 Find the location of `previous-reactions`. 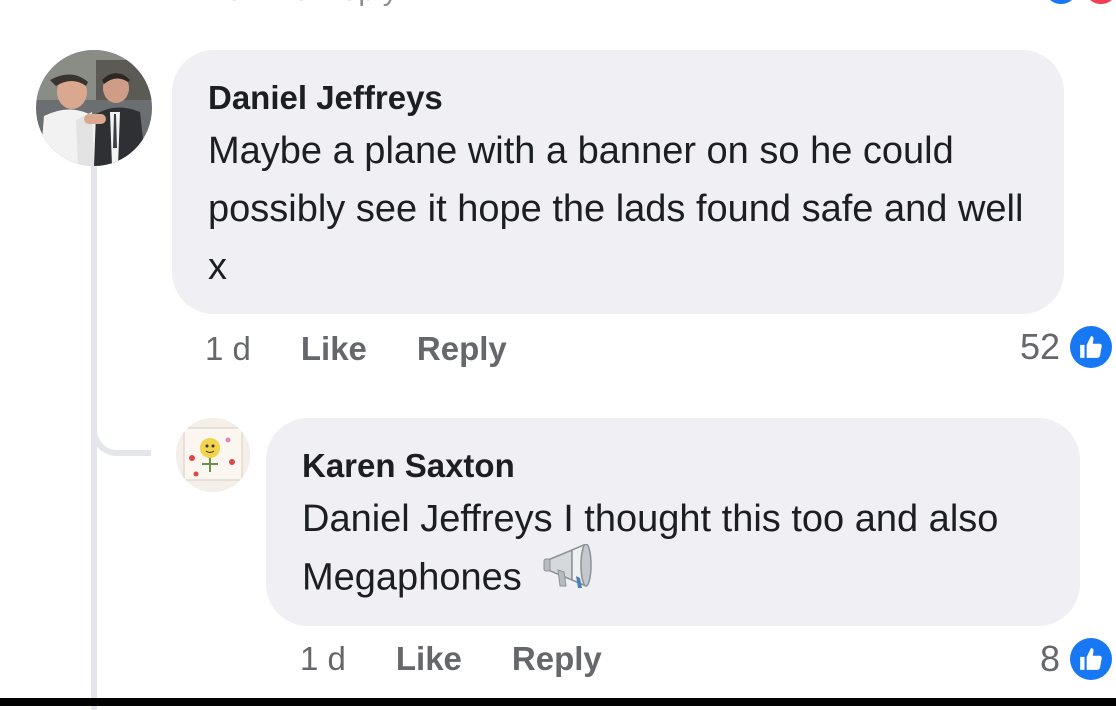

previous-reactions is located at coordinates (1080, 2).